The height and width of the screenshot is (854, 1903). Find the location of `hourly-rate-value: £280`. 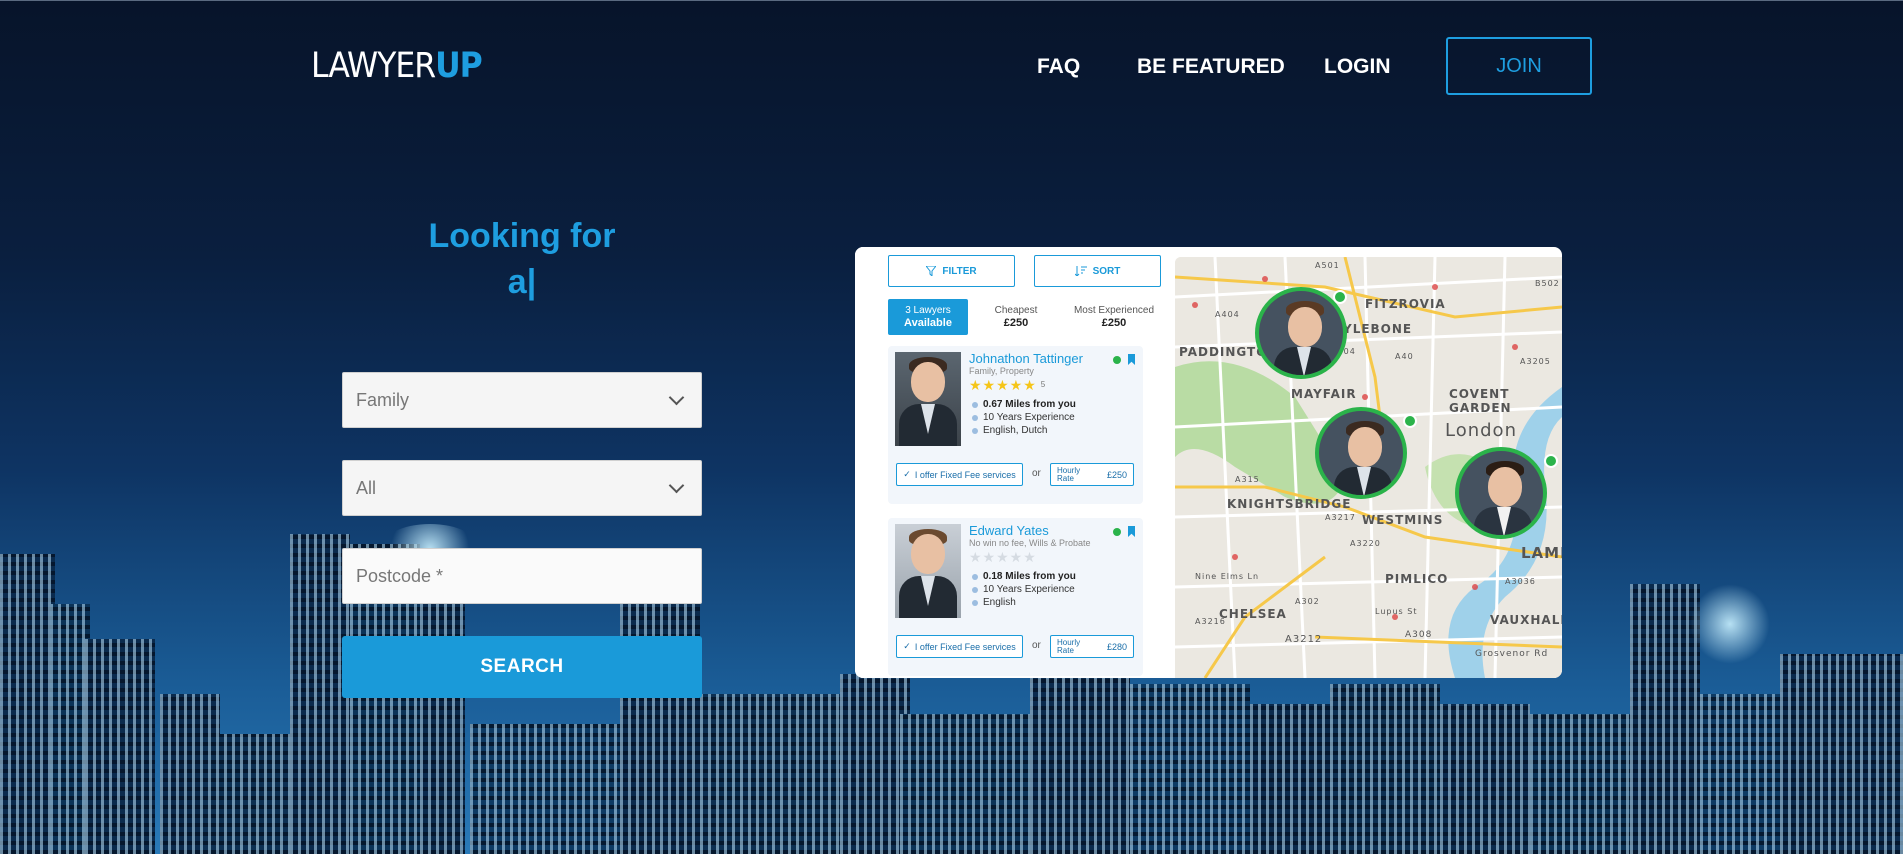

hourly-rate-value: £280 is located at coordinates (1116, 646).